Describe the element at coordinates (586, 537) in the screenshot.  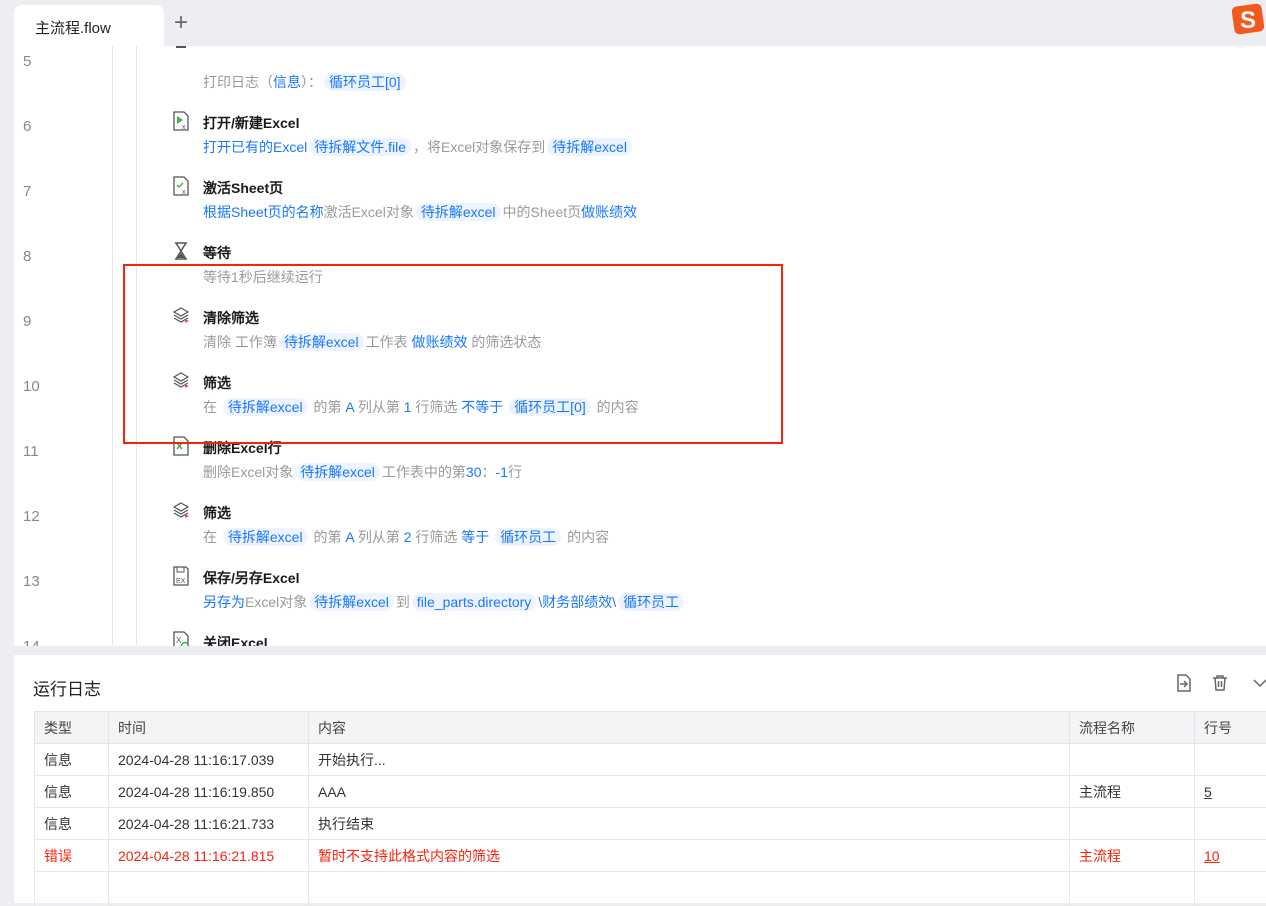
I see `description-segment: 的内容` at that location.